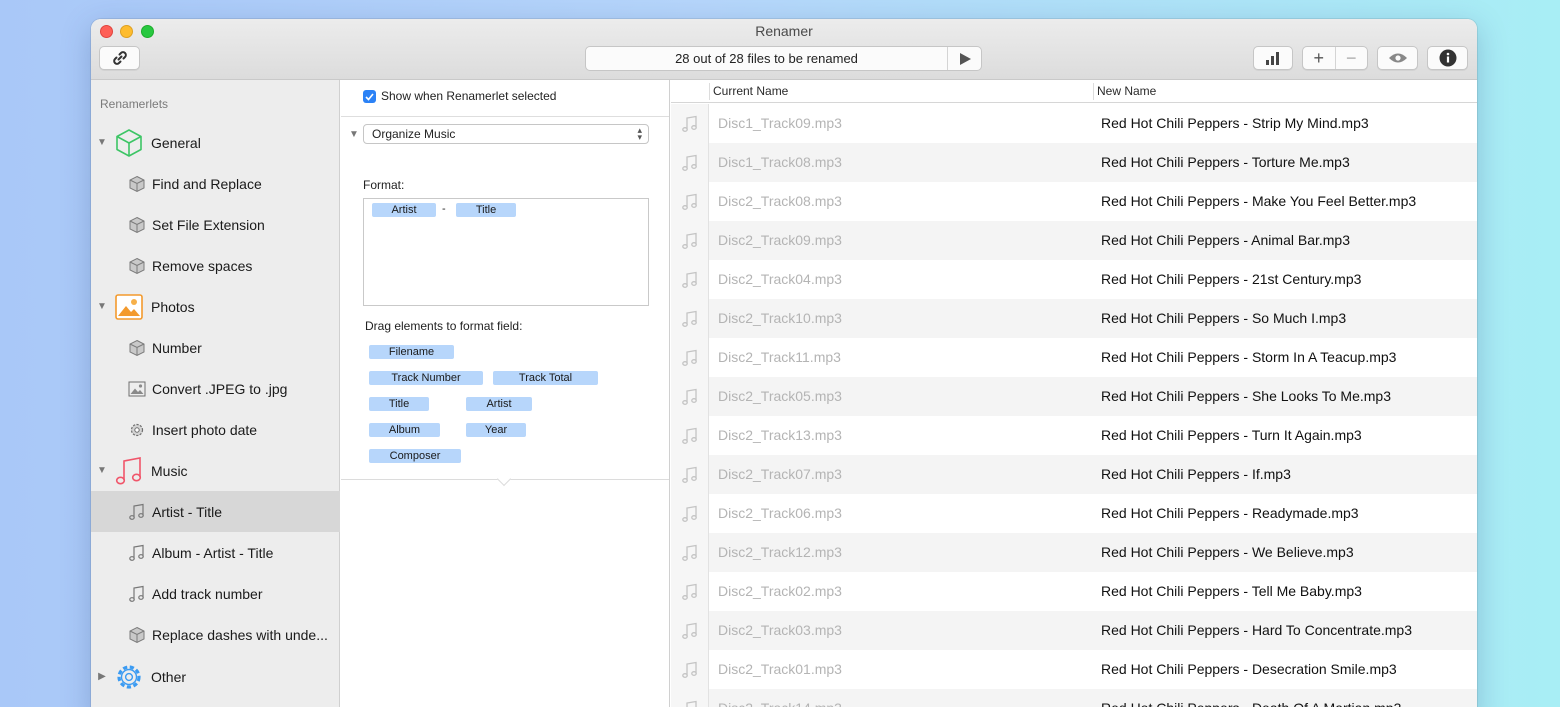 This screenshot has height=707, width=1560. Describe the element at coordinates (506, 134) in the screenshot. I see `preset-popup: Organize Music ▴ ▾` at that location.